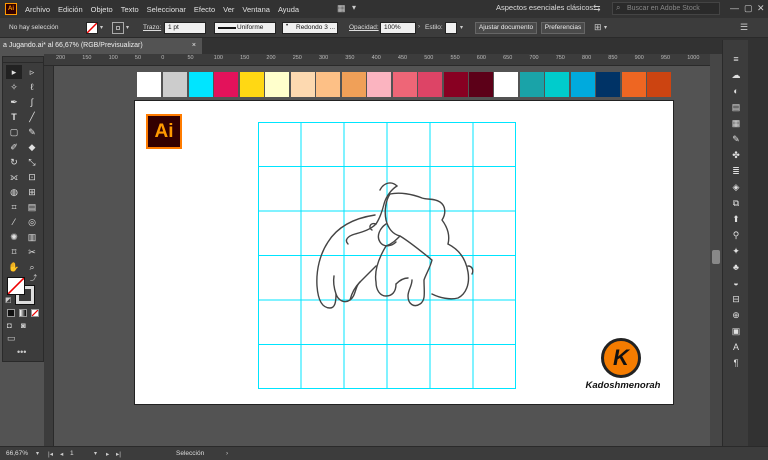 The width and height of the screenshot is (768, 460). I want to click on shape-builder-tool-icon: ◍, so click(14, 192).